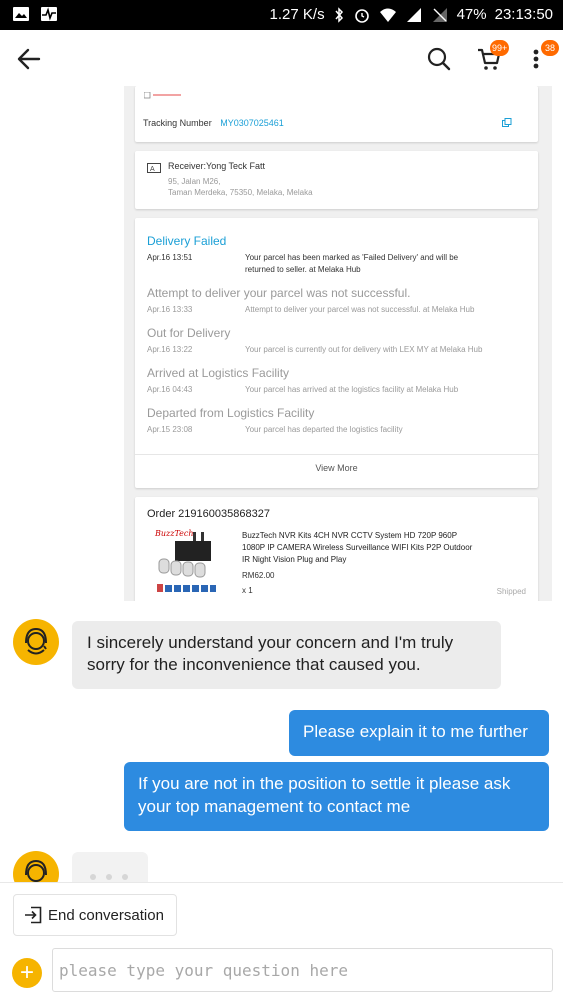 Image resolution: width=563 pixels, height=1000 pixels. I want to click on wifi-icon, so click(387, 15).